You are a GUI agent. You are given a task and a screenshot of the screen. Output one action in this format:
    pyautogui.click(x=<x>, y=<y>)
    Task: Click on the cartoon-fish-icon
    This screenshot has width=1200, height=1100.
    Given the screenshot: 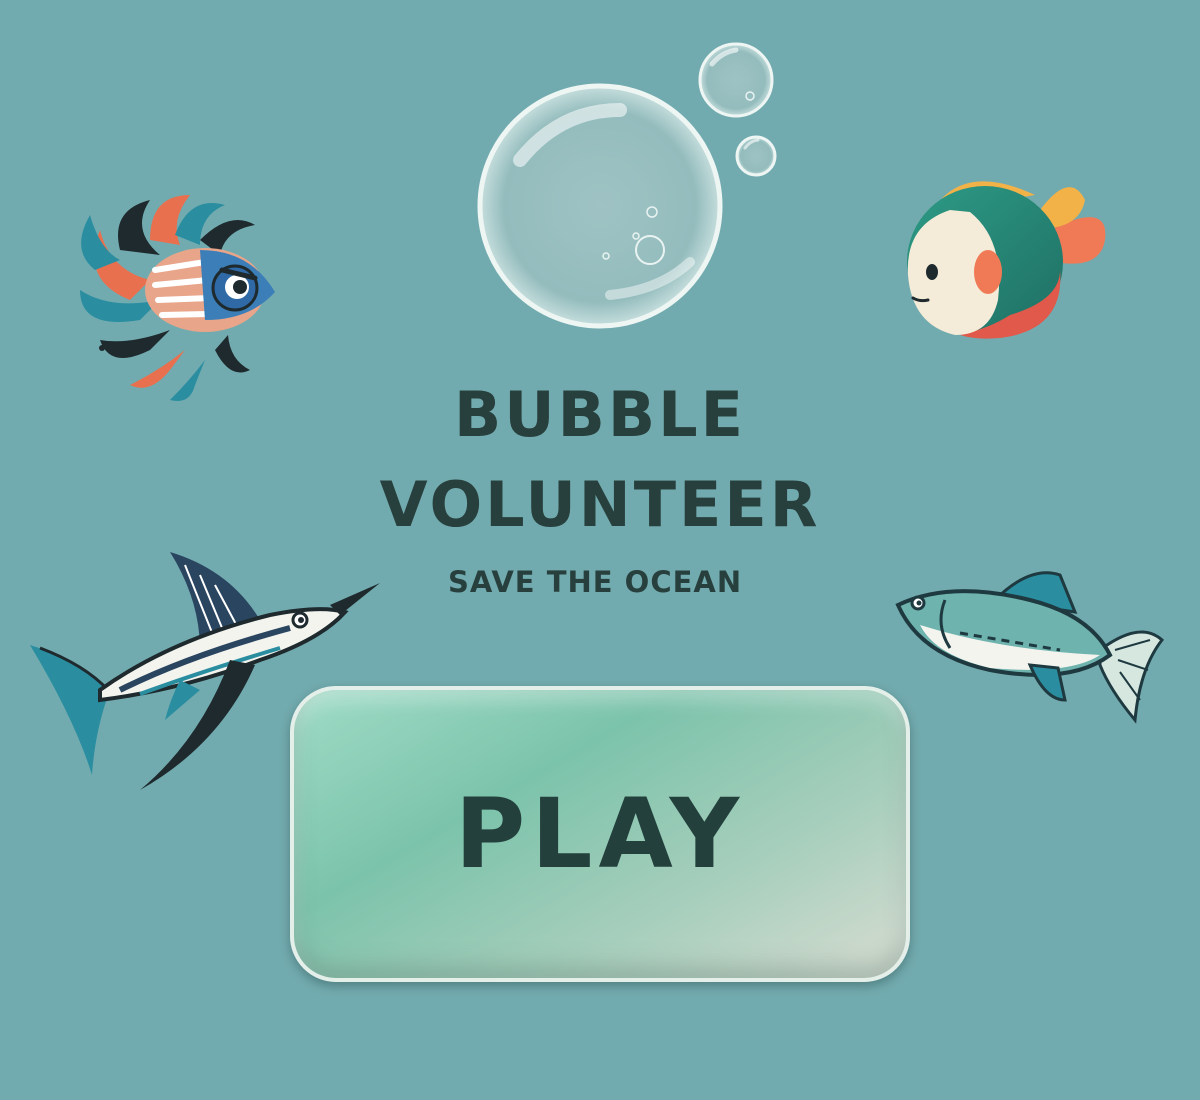 What is the action you would take?
    pyautogui.click(x=1006, y=260)
    